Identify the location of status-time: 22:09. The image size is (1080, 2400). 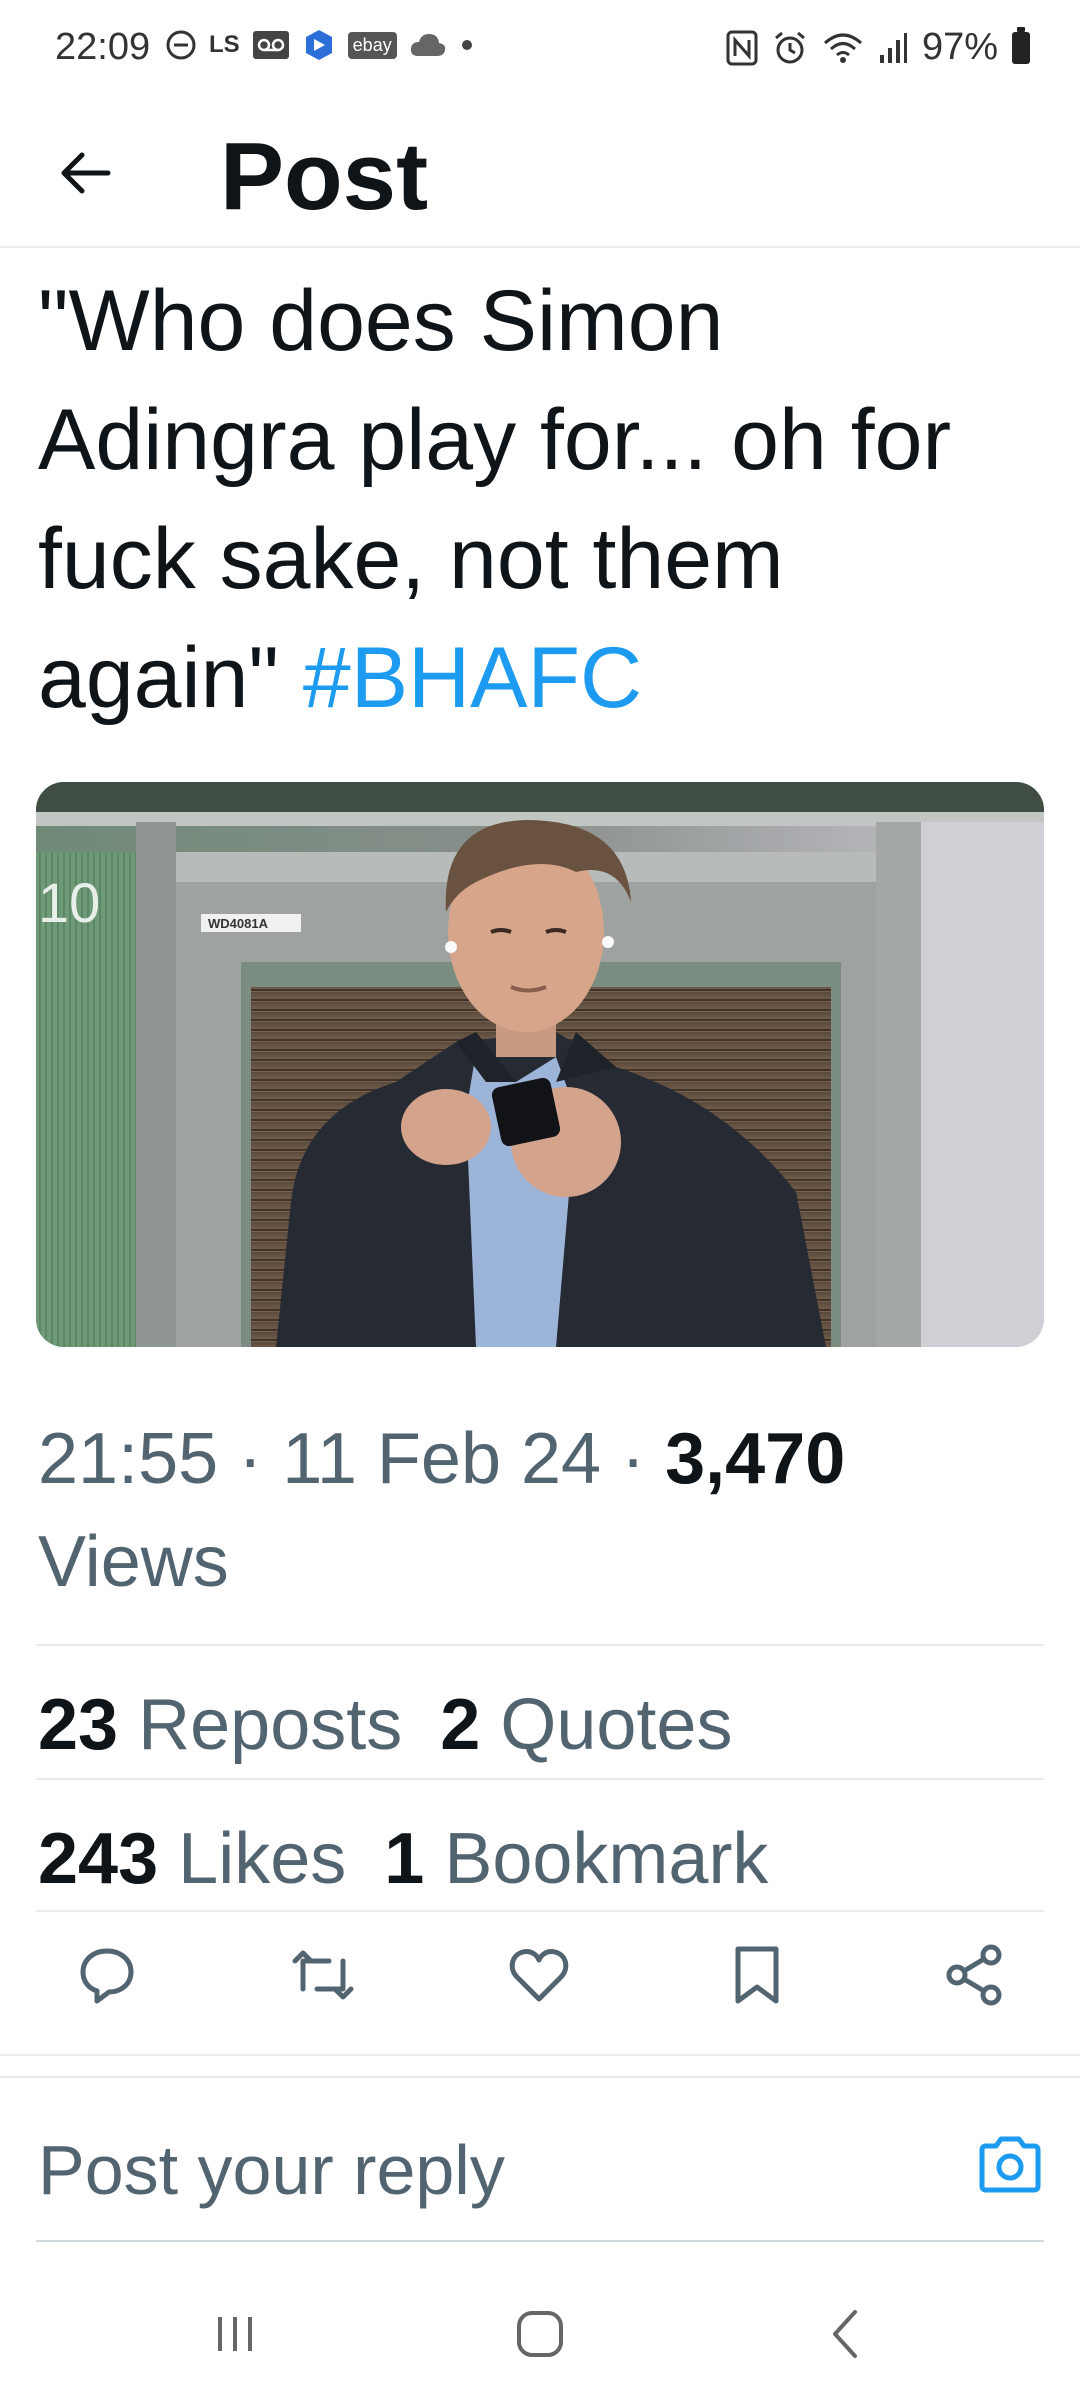
(103, 47).